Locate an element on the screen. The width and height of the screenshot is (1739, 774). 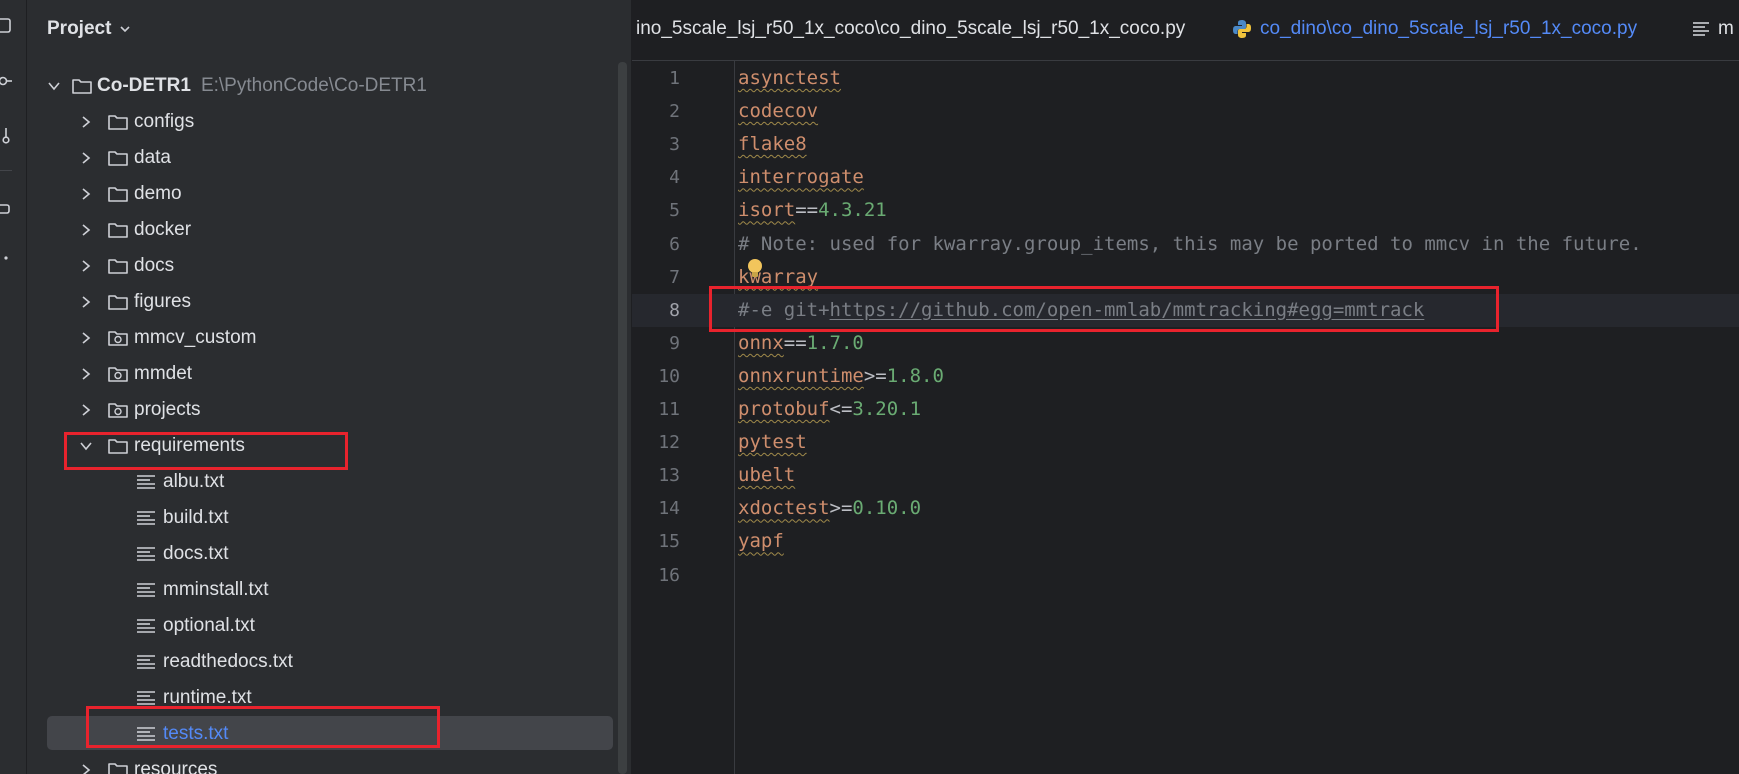
code-line: 14 xdoctest>=0.10.0 is located at coordinates (1185, 508).